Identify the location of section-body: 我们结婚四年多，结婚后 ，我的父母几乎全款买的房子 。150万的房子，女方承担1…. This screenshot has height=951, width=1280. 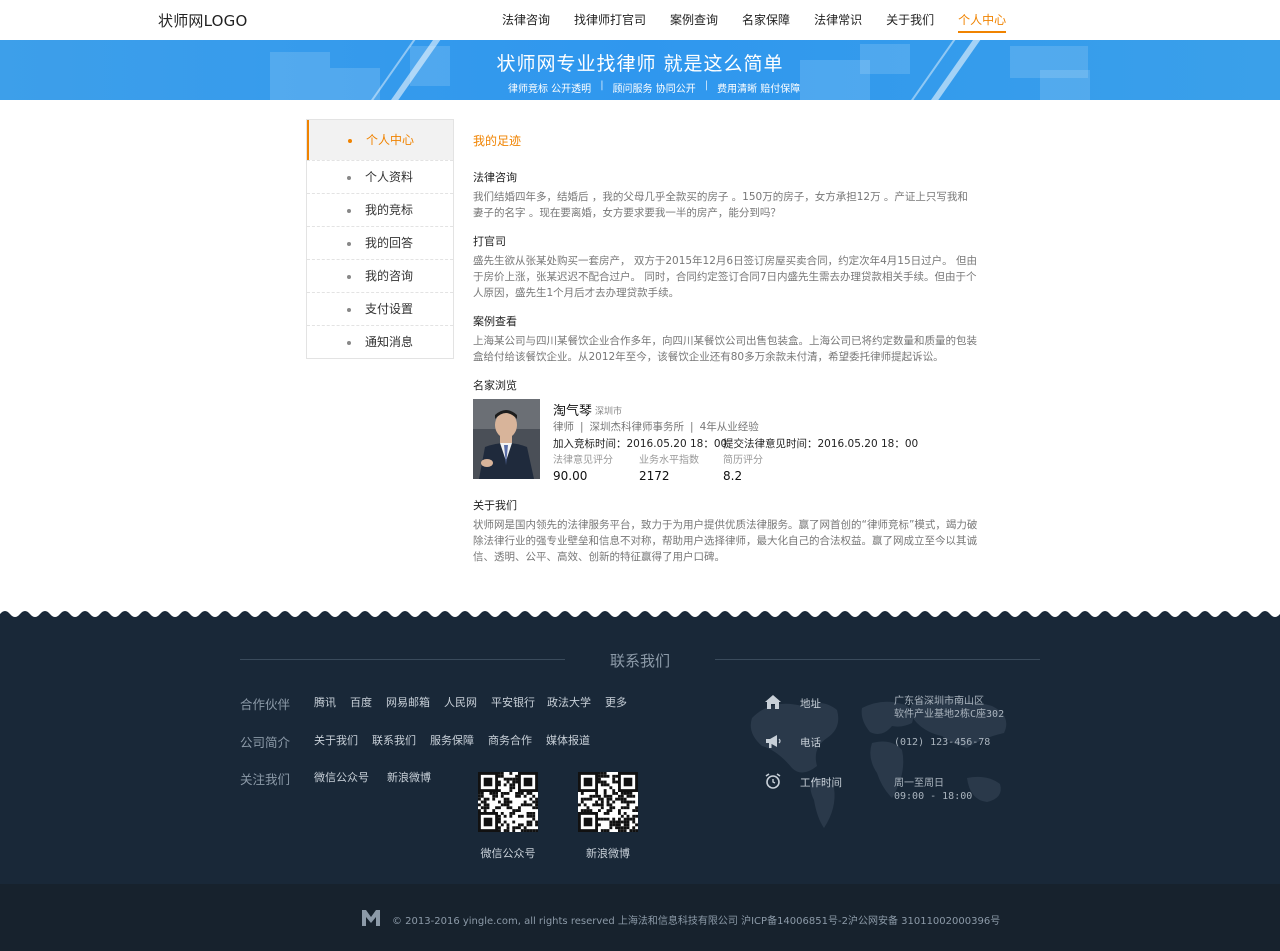
(725, 205).